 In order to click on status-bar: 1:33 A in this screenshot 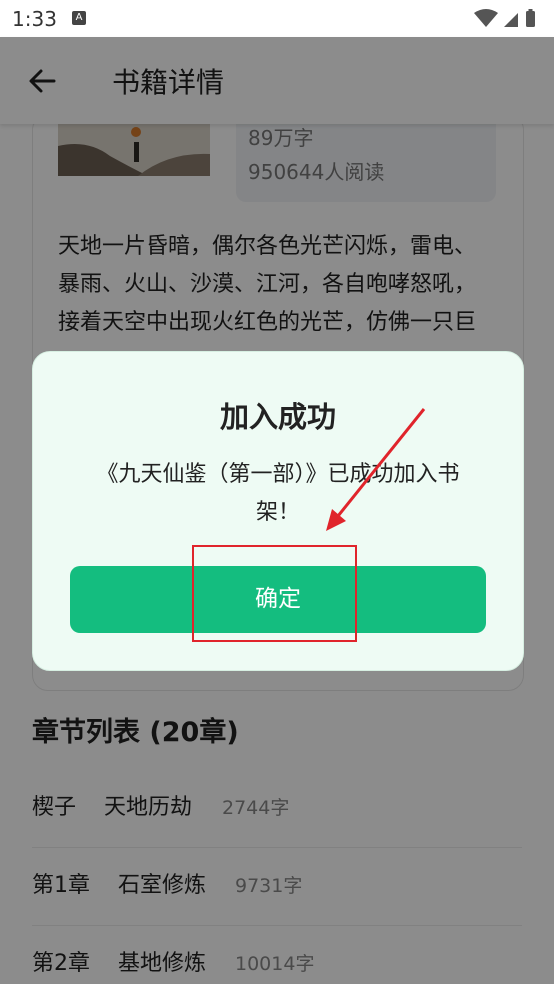, I will do `click(277, 18)`.